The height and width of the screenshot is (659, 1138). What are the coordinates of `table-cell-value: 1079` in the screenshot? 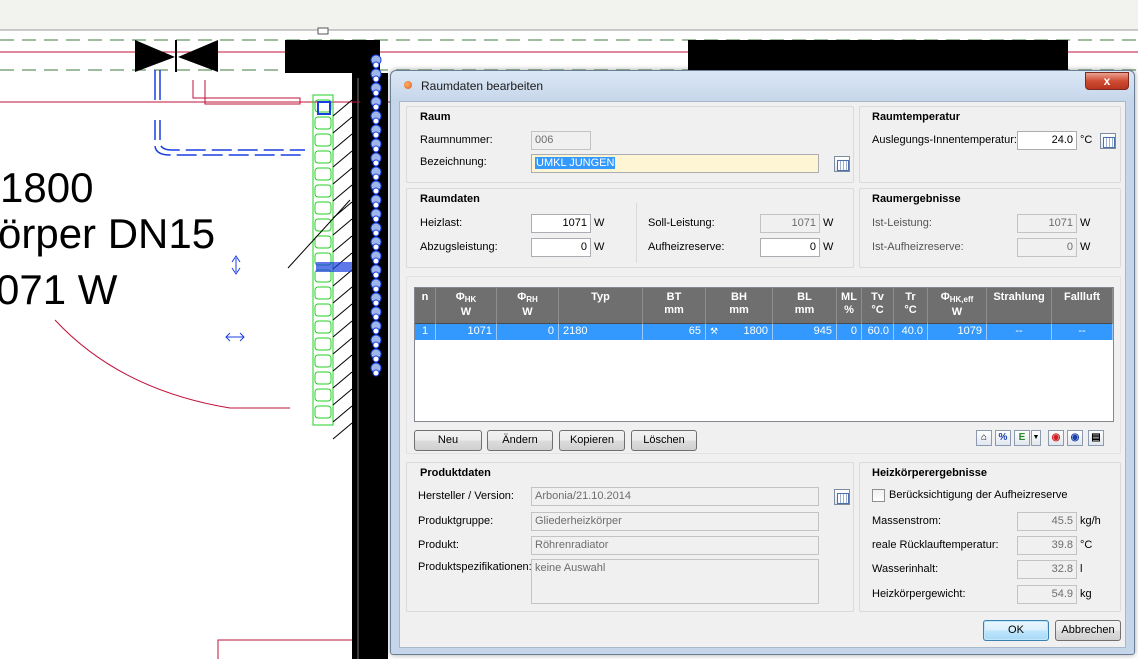 It's located at (969, 331).